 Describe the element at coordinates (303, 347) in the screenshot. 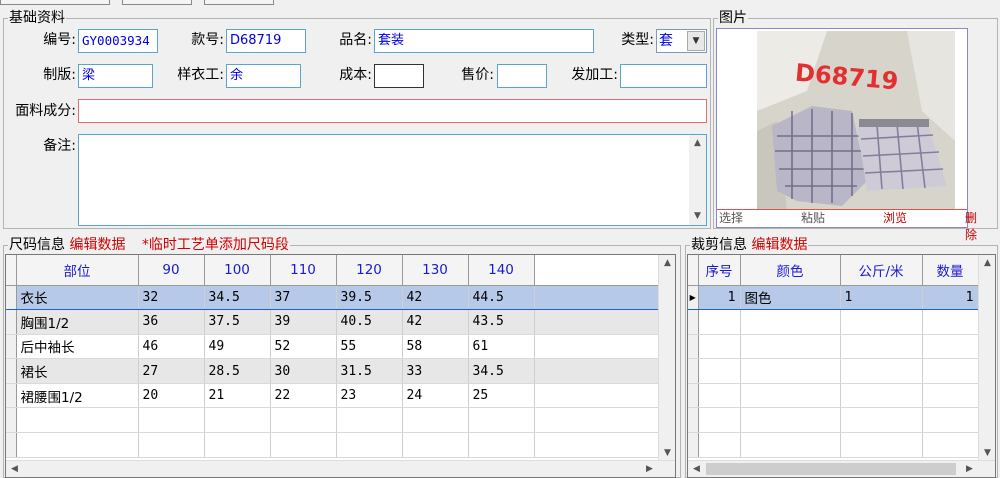

I see `table-cell: 52` at that location.